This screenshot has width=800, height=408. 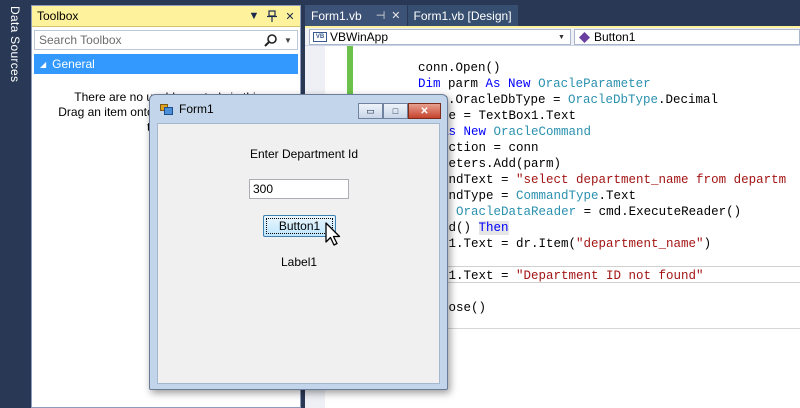 I want to click on mouse-pointer-icon, so click(x=333, y=234).